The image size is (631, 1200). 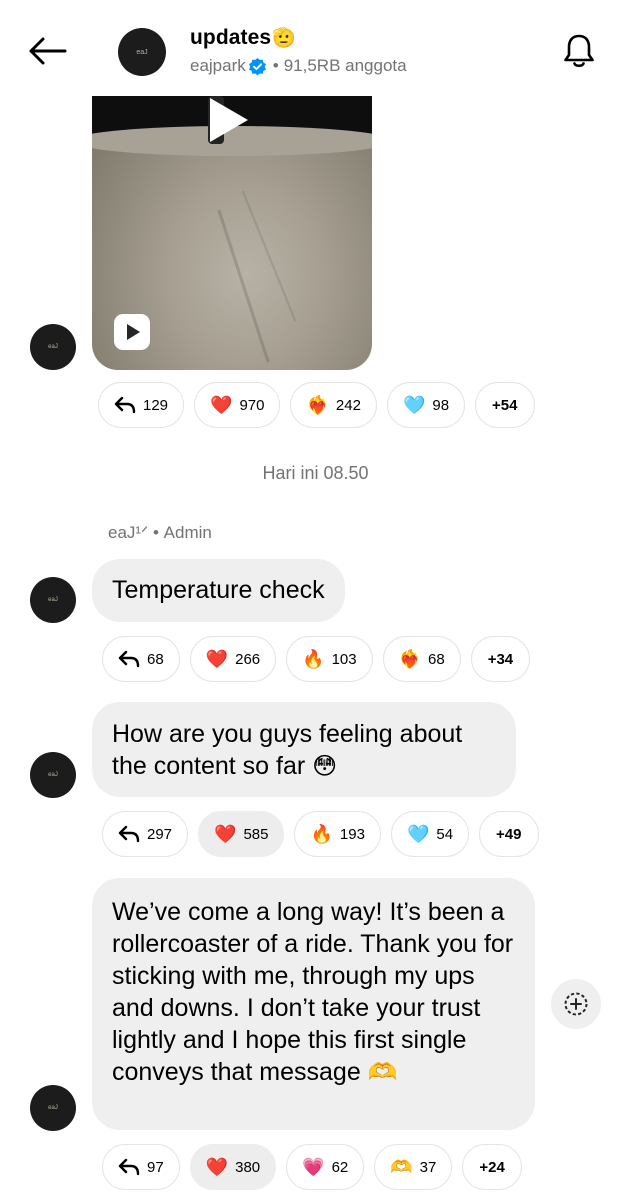 What do you see at coordinates (160, 532) in the screenshot?
I see `sender-name-admin: eaJ¹ᐟ • Admin` at bounding box center [160, 532].